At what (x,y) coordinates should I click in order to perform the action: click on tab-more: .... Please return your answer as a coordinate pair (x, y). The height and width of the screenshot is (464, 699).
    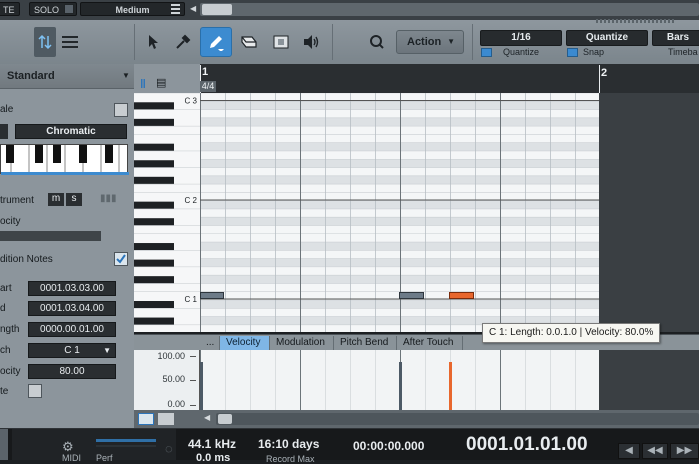
    Looking at the image, I should click on (210, 343).